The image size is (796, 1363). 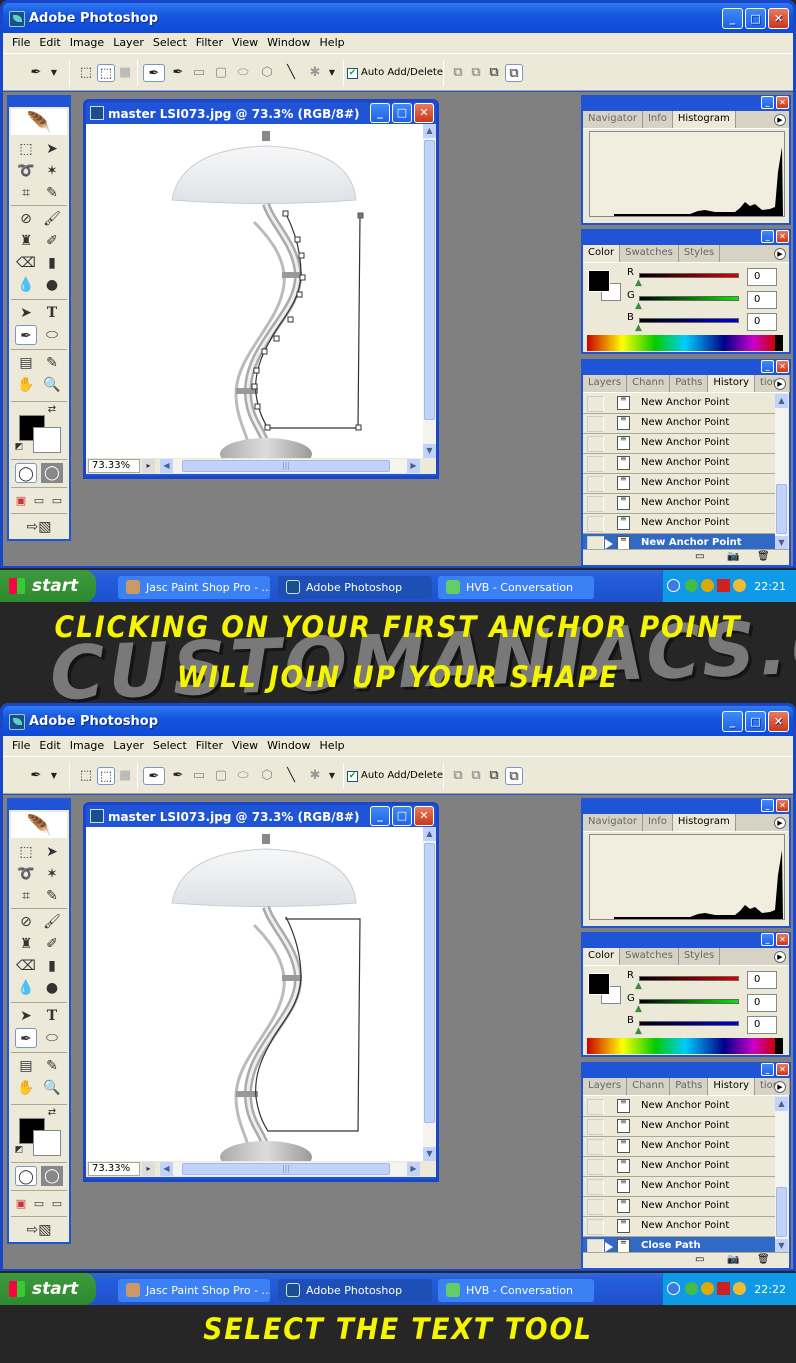 I want to click on tab-navigator: Navigator, so click(x=613, y=822).